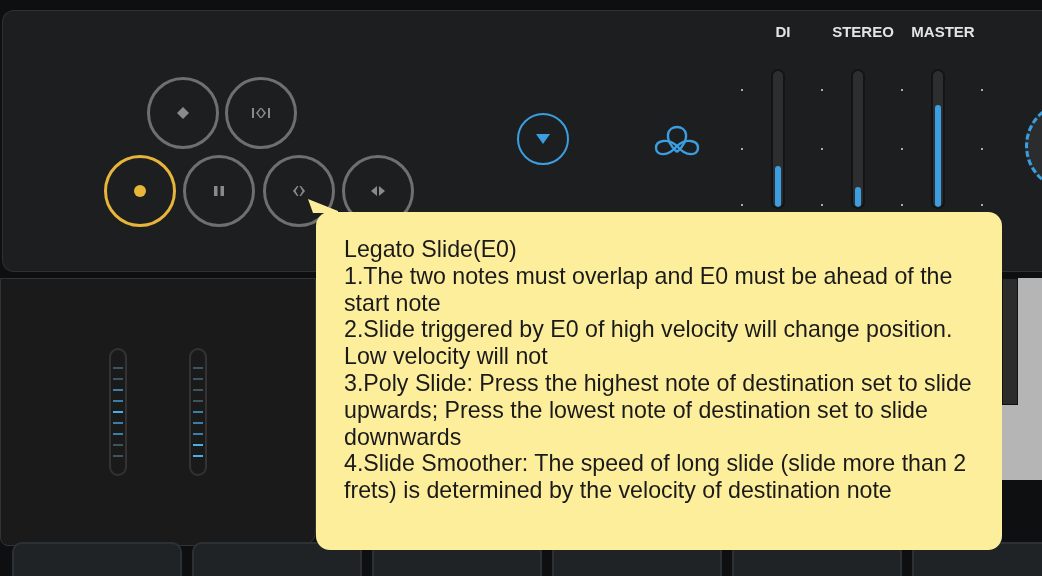  Describe the element at coordinates (277, 559) in the screenshot. I see `drum-pad` at that location.